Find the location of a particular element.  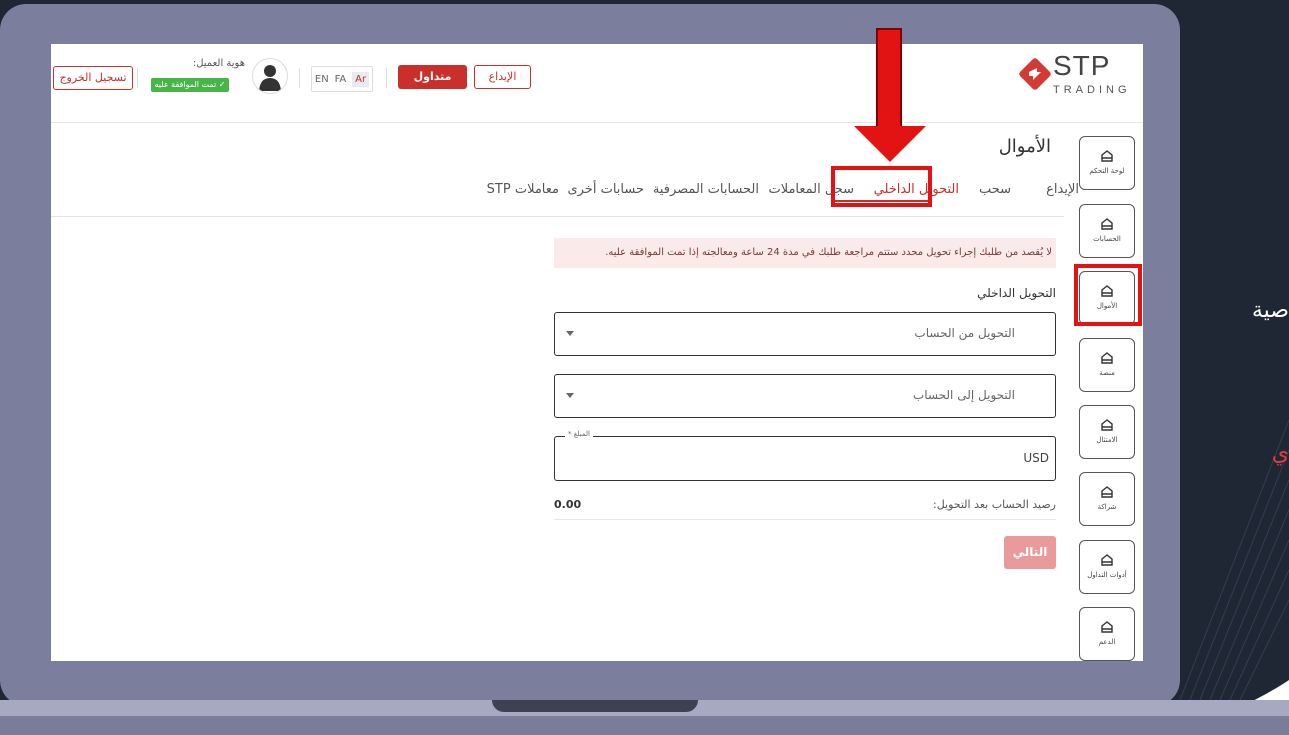

language-switcher: EN FA Ar is located at coordinates (342, 79).